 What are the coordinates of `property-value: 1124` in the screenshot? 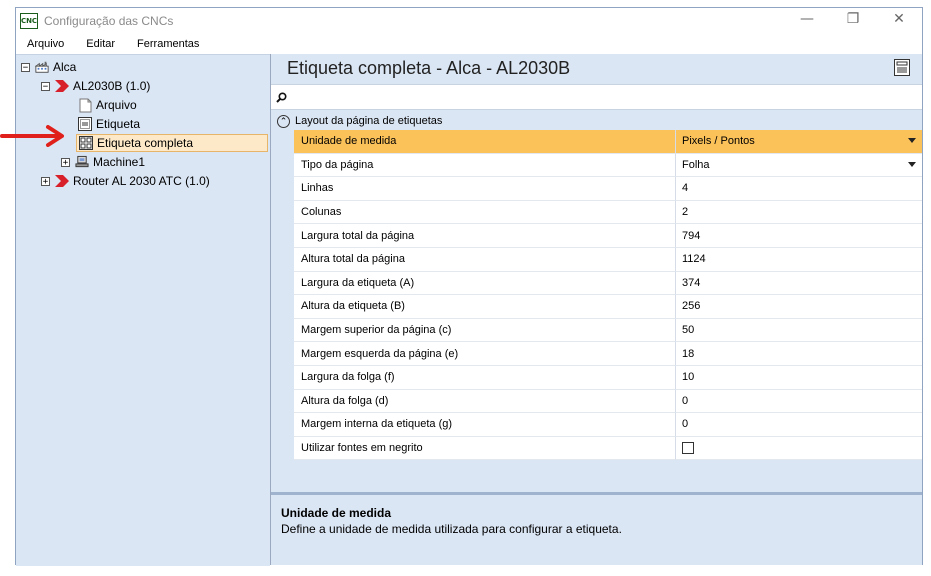 It's located at (694, 259).